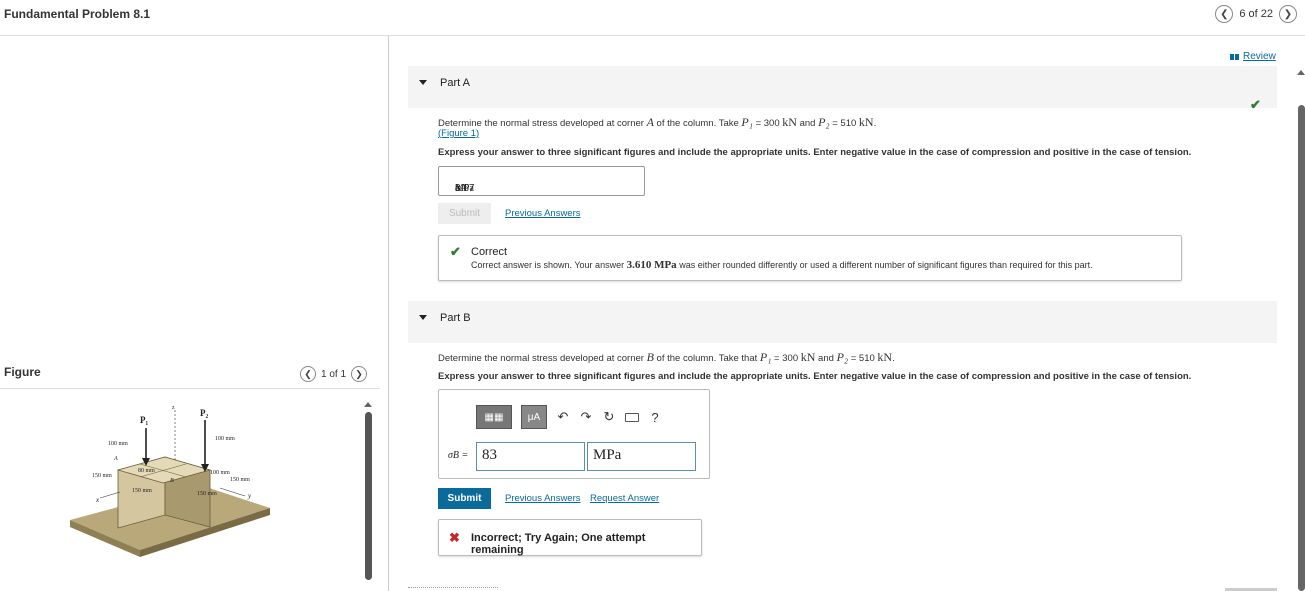 This screenshot has width=1305, height=591. Describe the element at coordinates (464, 213) in the screenshot. I see `part-a-submit-button: Submit` at that location.